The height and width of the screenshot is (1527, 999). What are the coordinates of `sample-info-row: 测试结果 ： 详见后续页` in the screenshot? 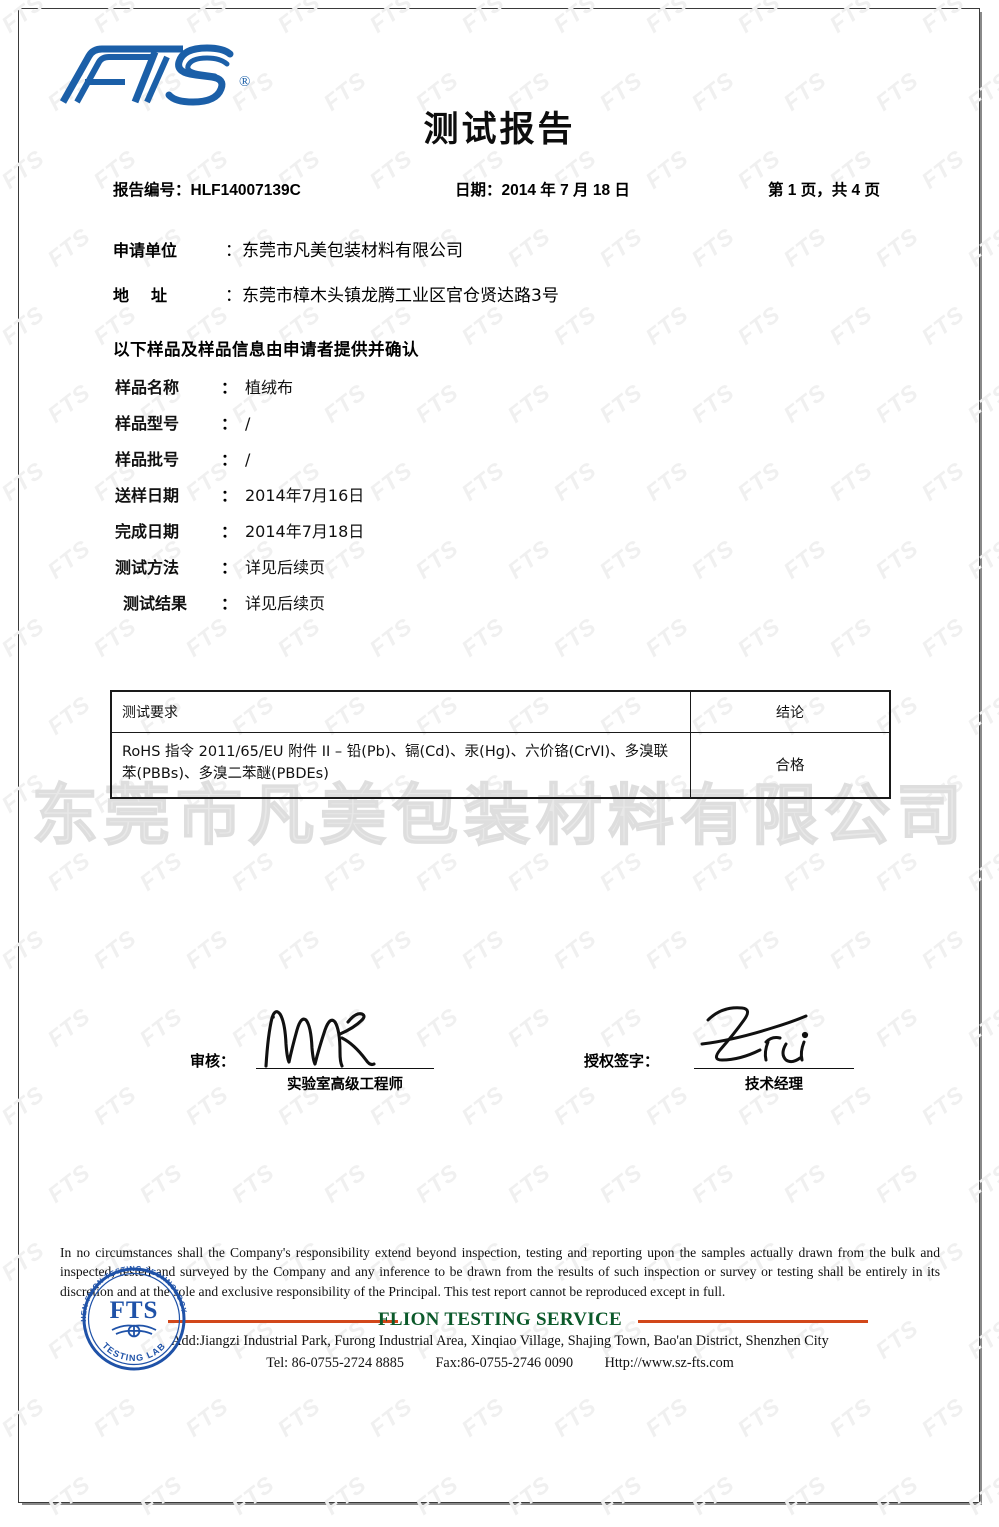 It's located at (465, 608).